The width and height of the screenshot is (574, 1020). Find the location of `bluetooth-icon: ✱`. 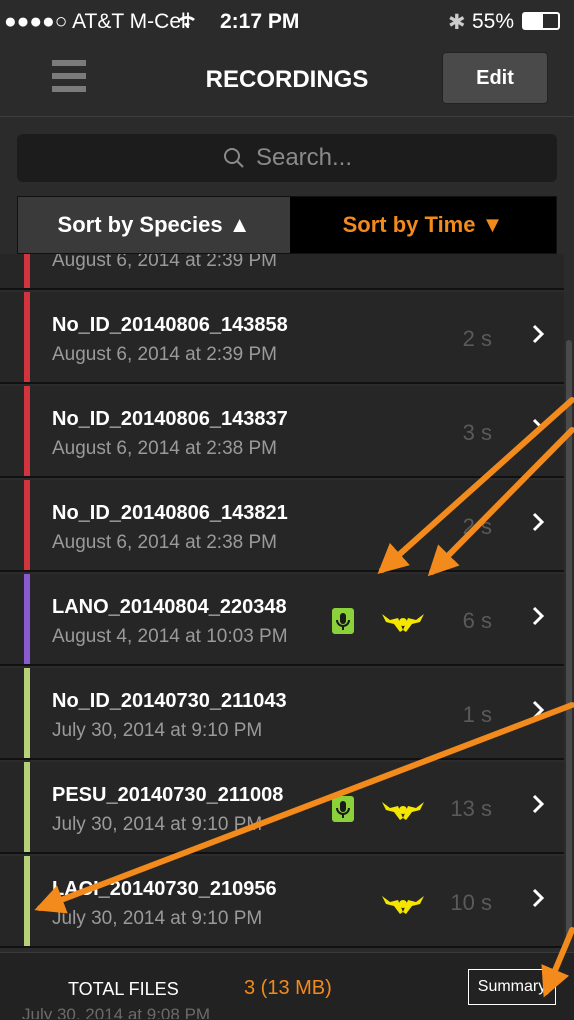

bluetooth-icon: ✱ is located at coordinates (457, 22).